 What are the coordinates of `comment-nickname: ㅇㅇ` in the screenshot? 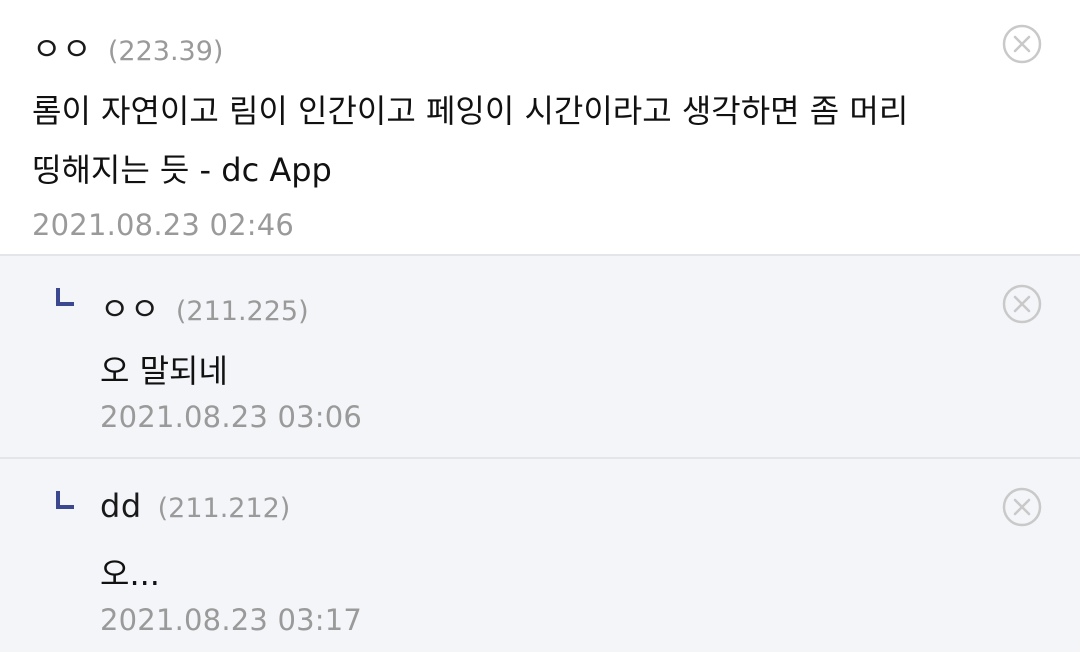 It's located at (62, 47).